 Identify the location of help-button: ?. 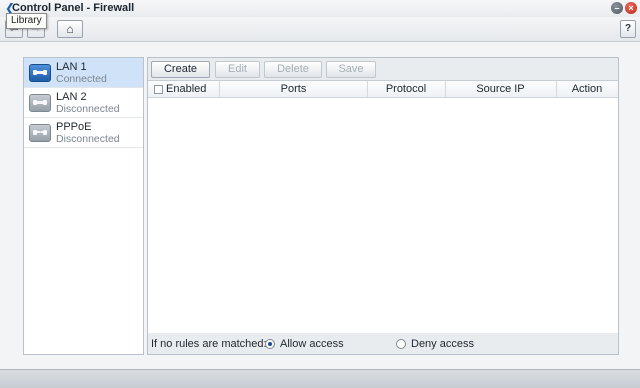
(628, 29).